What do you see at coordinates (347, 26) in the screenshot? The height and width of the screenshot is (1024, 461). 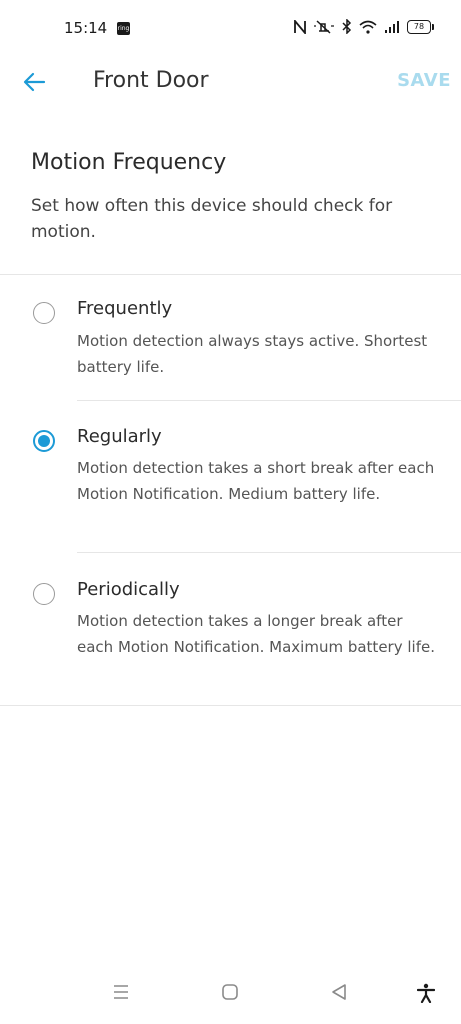 I see `bluetooth-icon` at bounding box center [347, 26].